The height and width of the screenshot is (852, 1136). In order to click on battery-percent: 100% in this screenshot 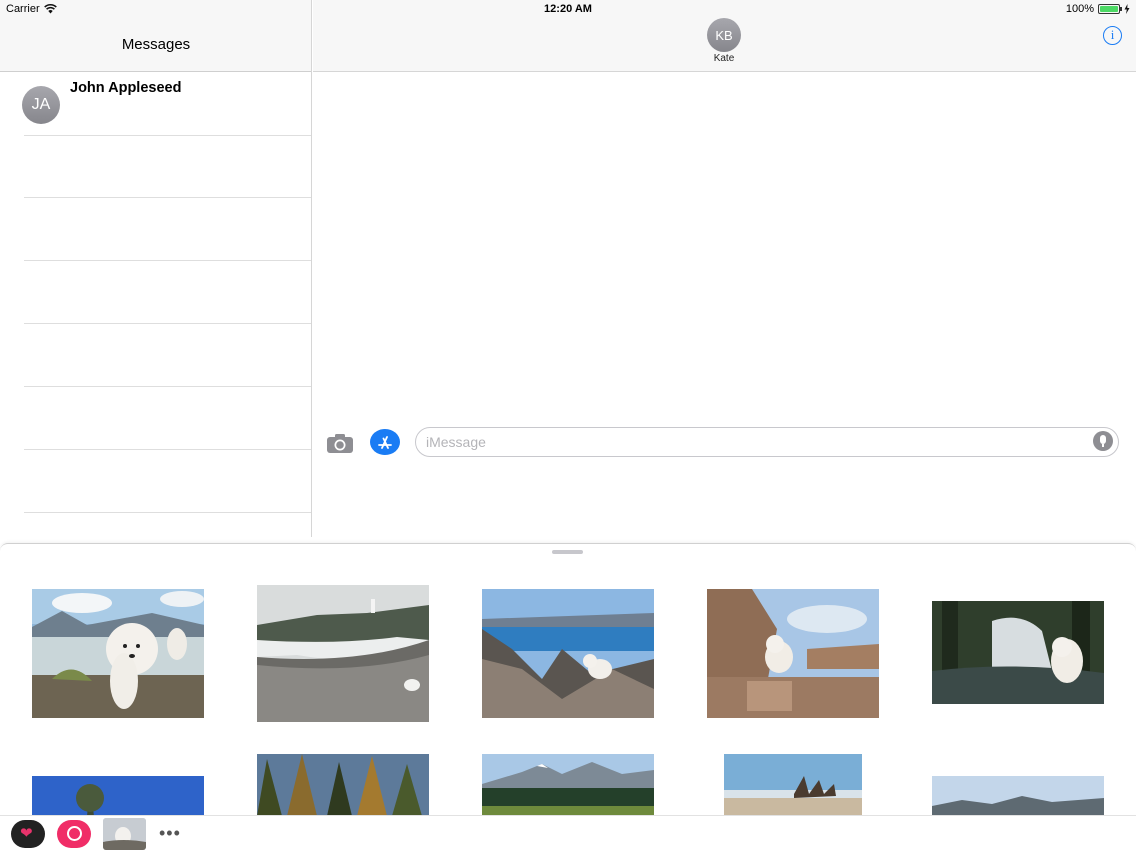, I will do `click(1079, 9)`.